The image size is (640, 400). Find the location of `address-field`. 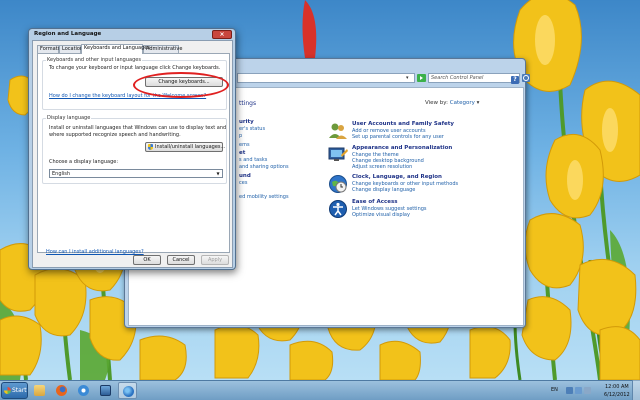

address-field is located at coordinates (326, 78).